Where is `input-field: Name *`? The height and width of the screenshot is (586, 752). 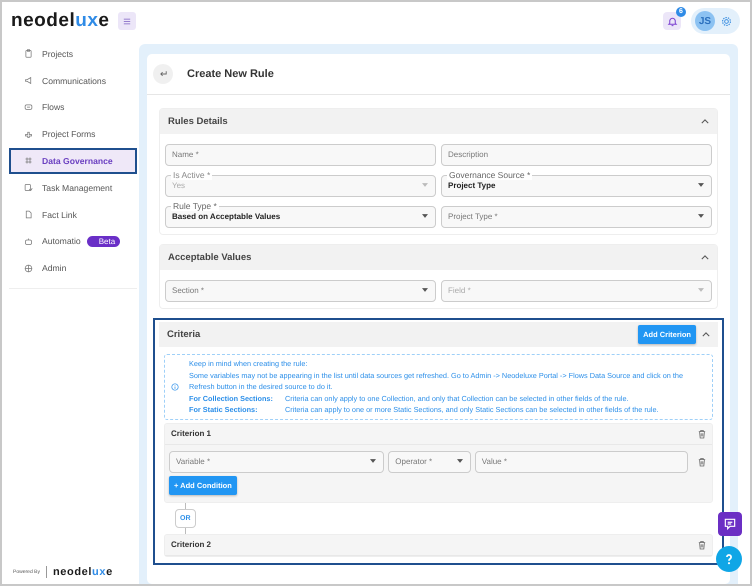
input-field: Name * is located at coordinates (300, 152).